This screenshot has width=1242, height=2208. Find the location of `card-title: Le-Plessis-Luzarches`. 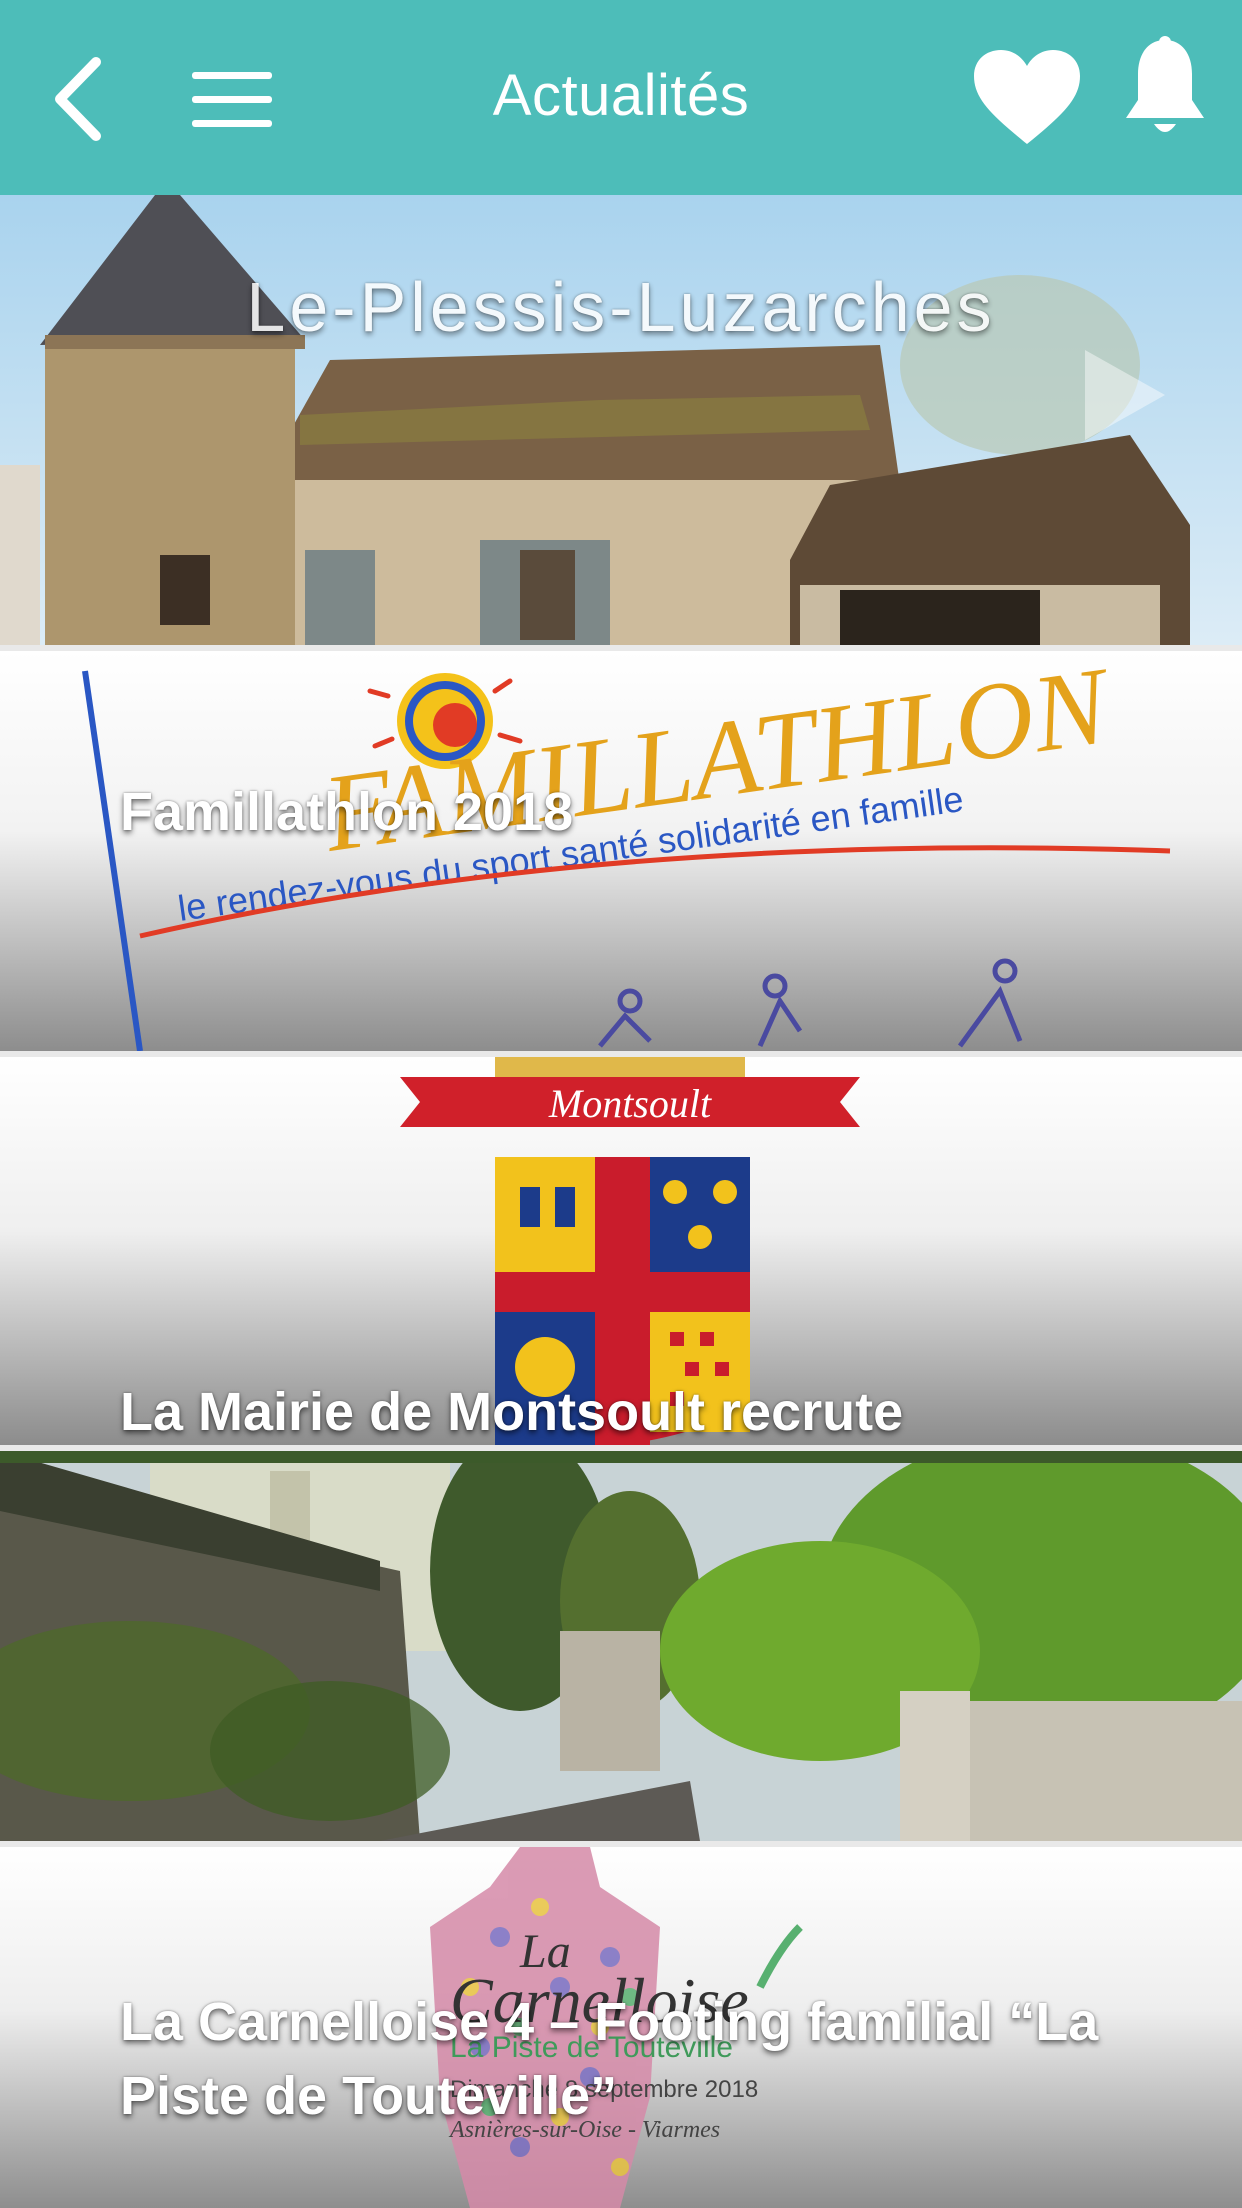

card-title: Le-Plessis-Luzarches is located at coordinates (621, 307).